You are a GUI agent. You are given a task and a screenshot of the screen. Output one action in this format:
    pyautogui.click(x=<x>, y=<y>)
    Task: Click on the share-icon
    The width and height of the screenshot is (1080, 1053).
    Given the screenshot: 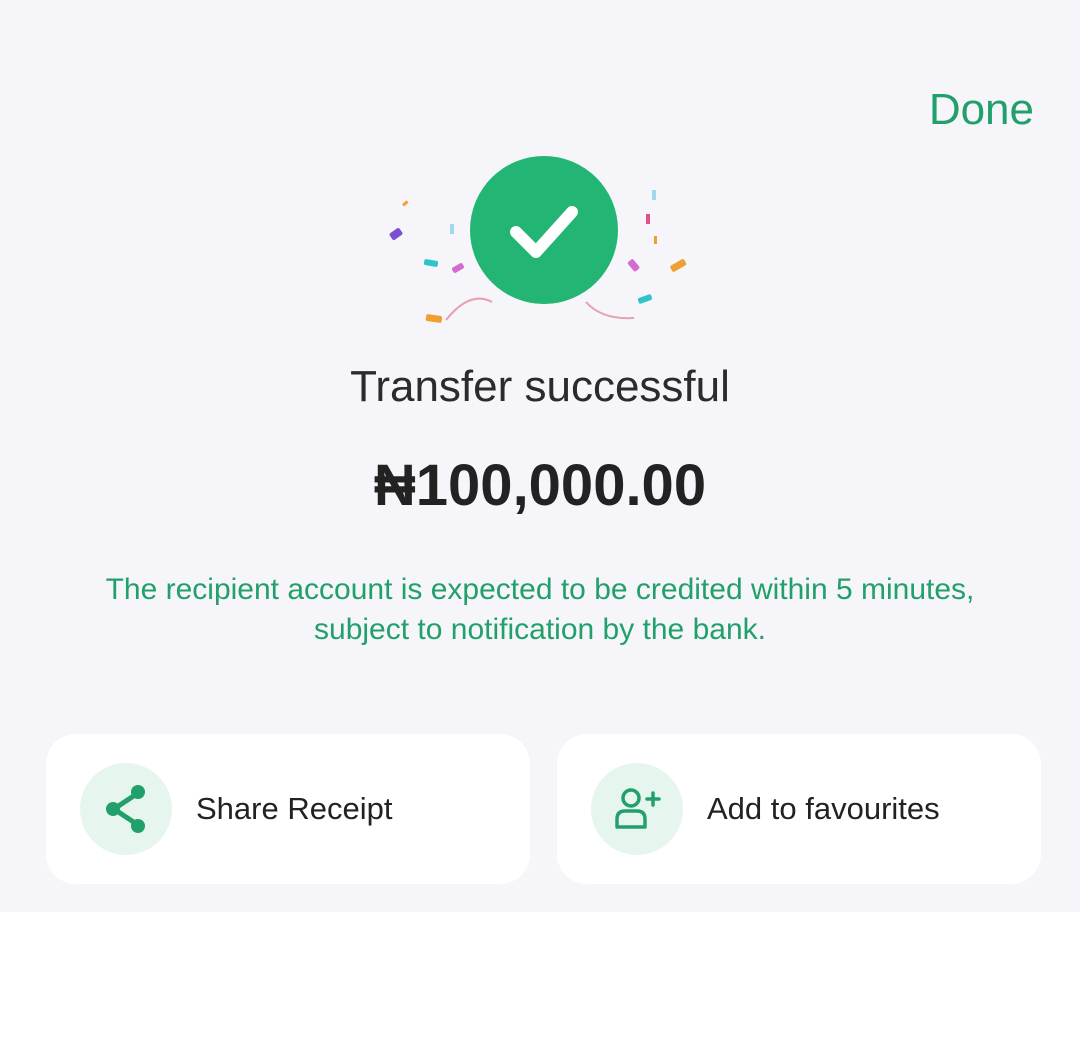 What is the action you would take?
    pyautogui.click(x=125, y=809)
    